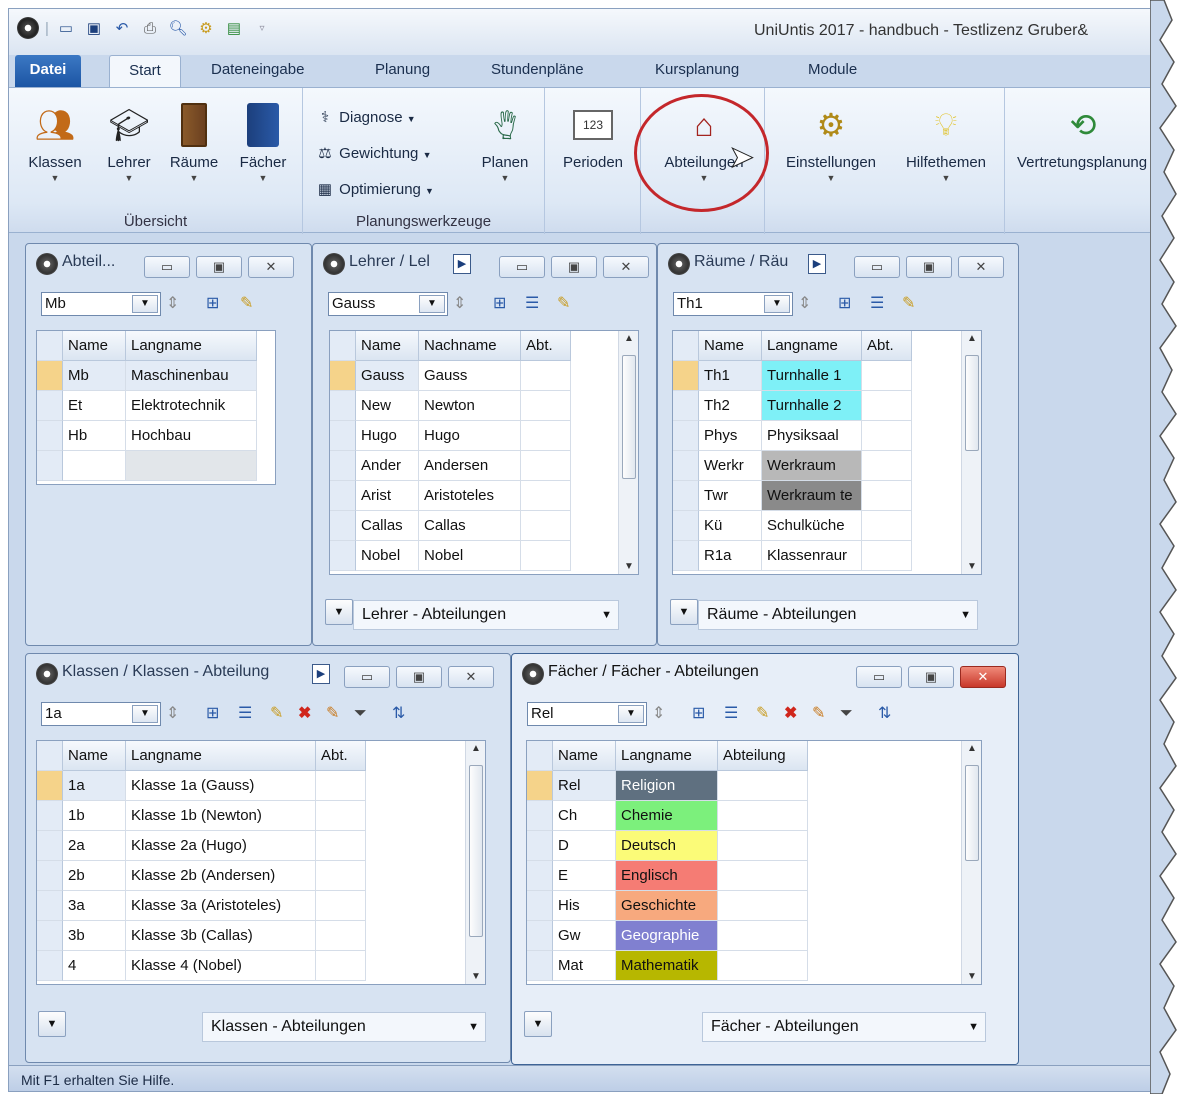 The image size is (1183, 1094). I want to click on table-cell: Klasse 2a (Hugo), so click(221, 846).